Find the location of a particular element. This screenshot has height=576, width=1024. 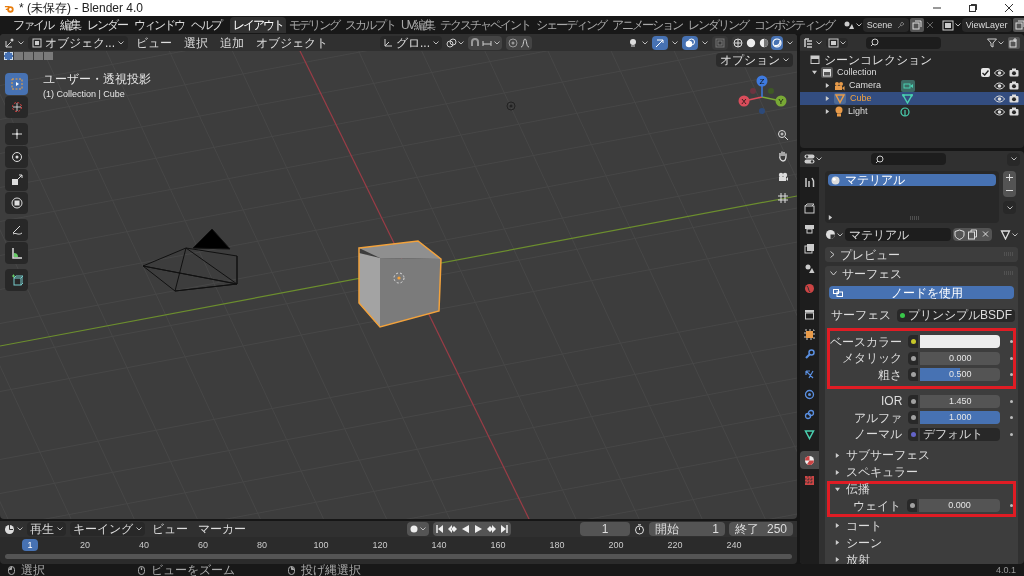

shader-field: プリンシプルBSDF is located at coordinates (956, 315).